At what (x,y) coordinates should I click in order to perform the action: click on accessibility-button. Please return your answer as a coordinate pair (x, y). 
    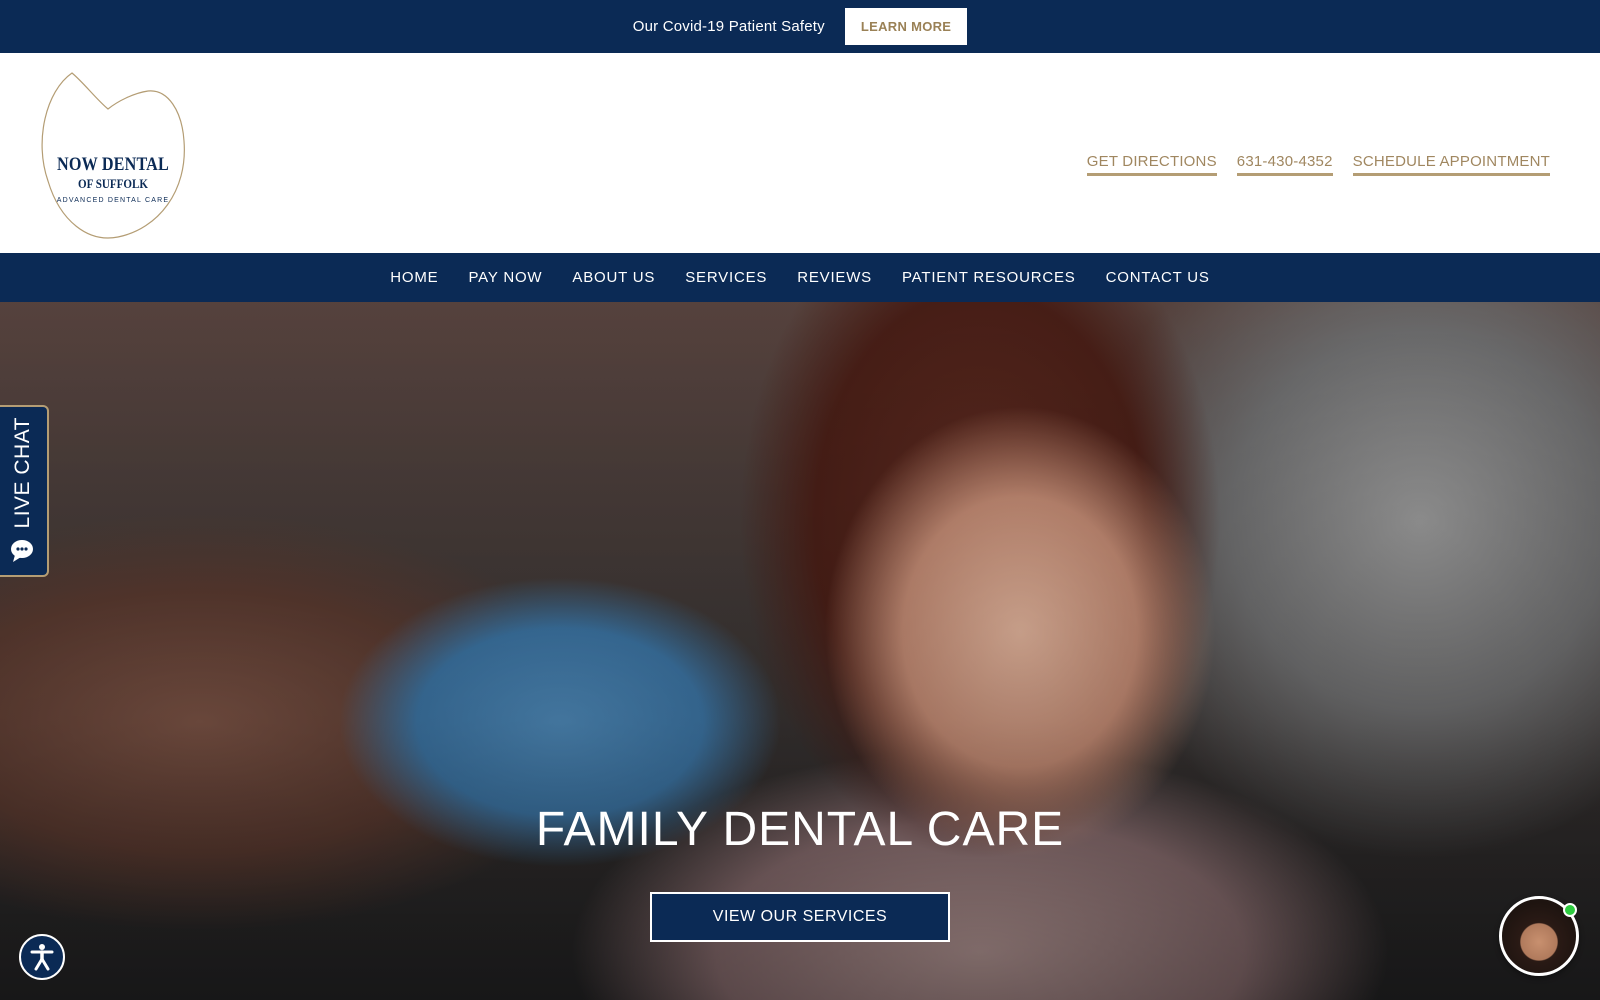
    Looking at the image, I should click on (42, 957).